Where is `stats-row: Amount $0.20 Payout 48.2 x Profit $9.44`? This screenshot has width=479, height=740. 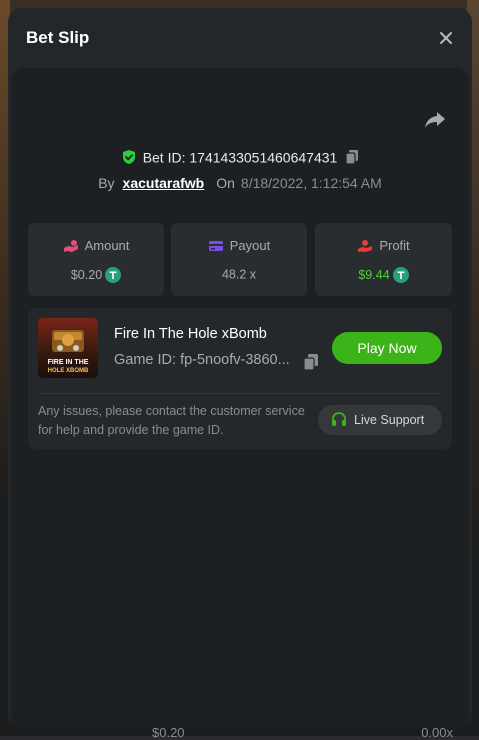
stats-row: Amount $0.20 Payout 48.2 x Profit $9.44 is located at coordinates (240, 259).